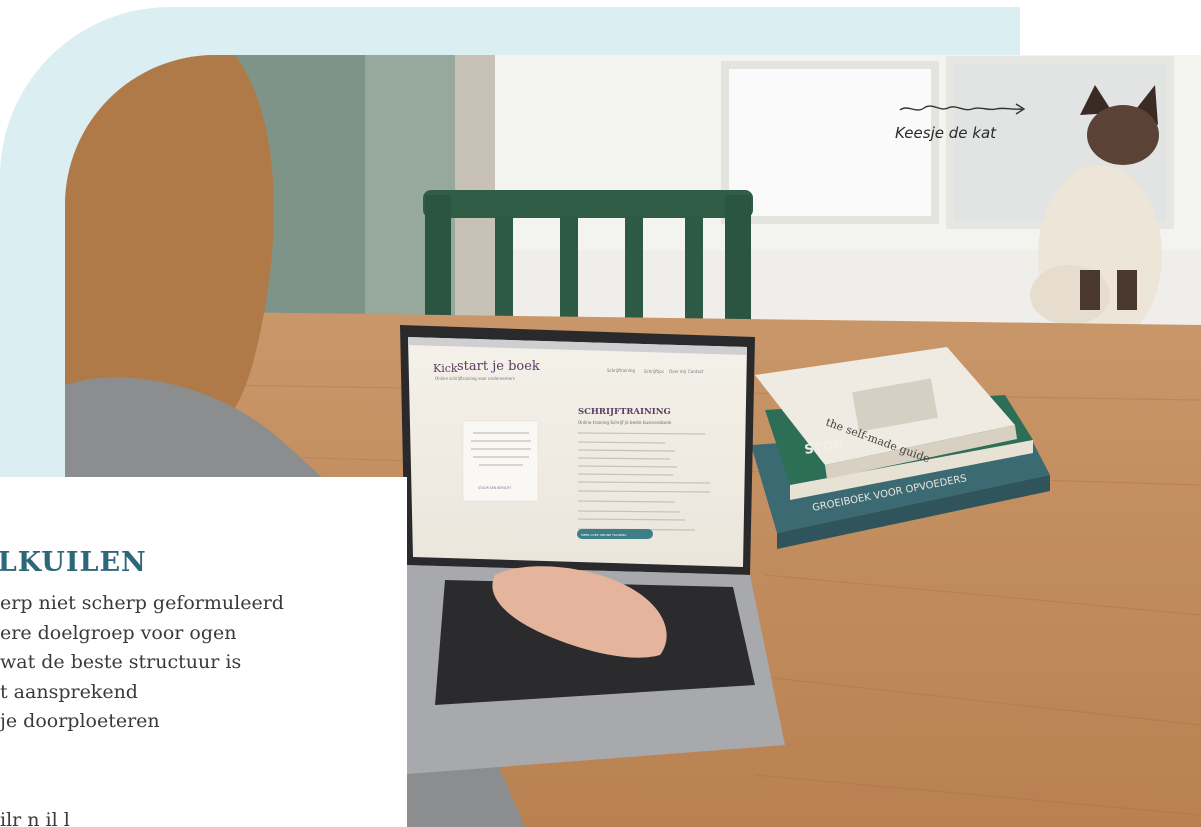  Describe the element at coordinates (696, 371) in the screenshot. I see `screen-nav-4: Contact` at that location.